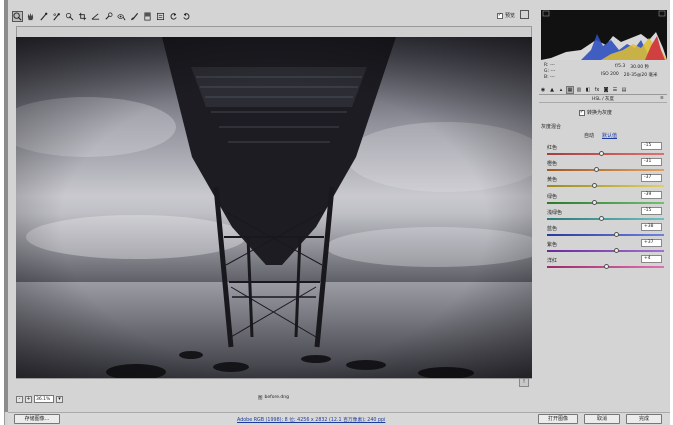 This screenshot has width=673, height=425. I want to click on slider-value-field: -39, so click(651, 194).